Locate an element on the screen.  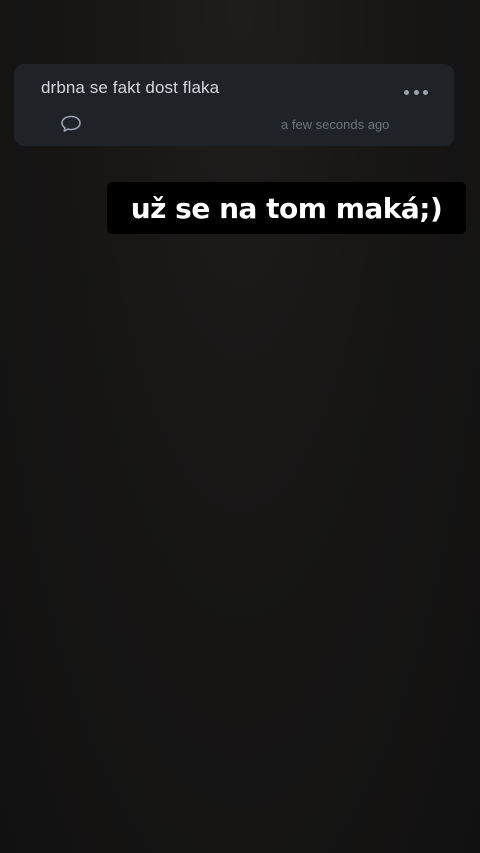
post-timestamp: a few seconds ago is located at coordinates (335, 124).